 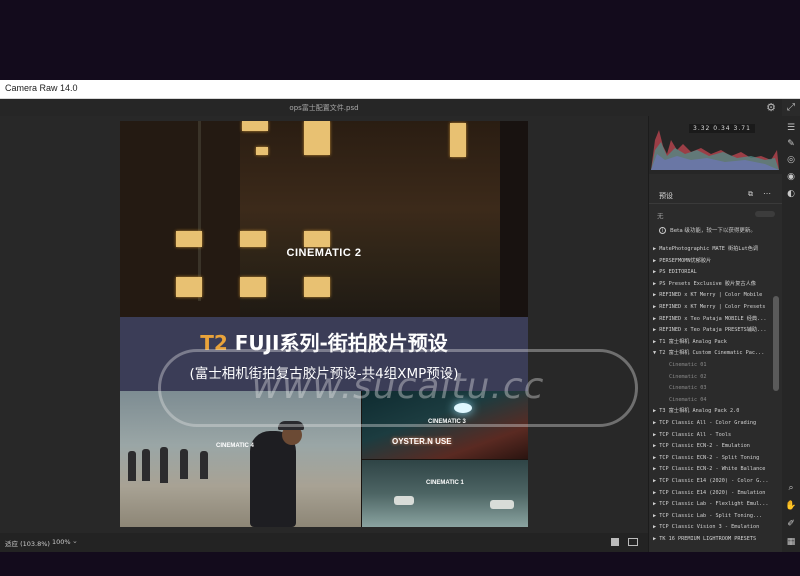 I want to click on bottom-black-margin, so click(x=400, y=564).